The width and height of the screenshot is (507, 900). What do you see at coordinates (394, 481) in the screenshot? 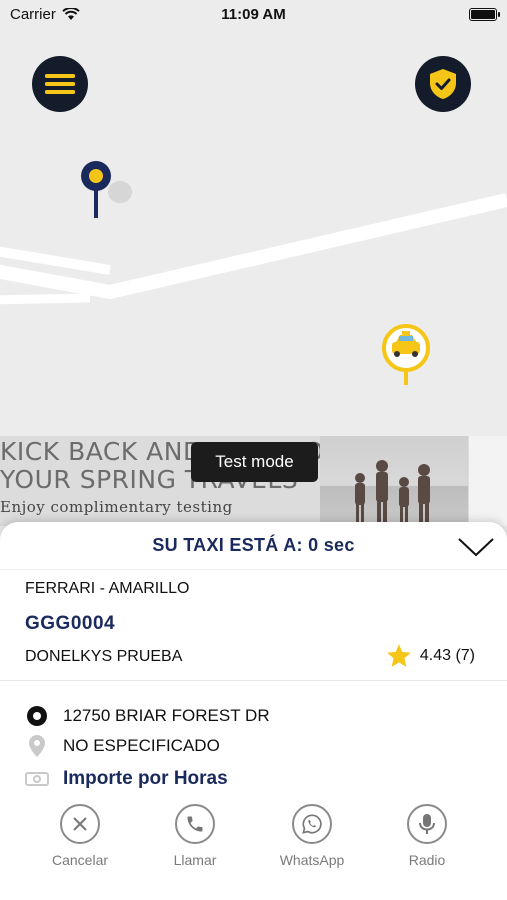
I see `banner-photo` at bounding box center [394, 481].